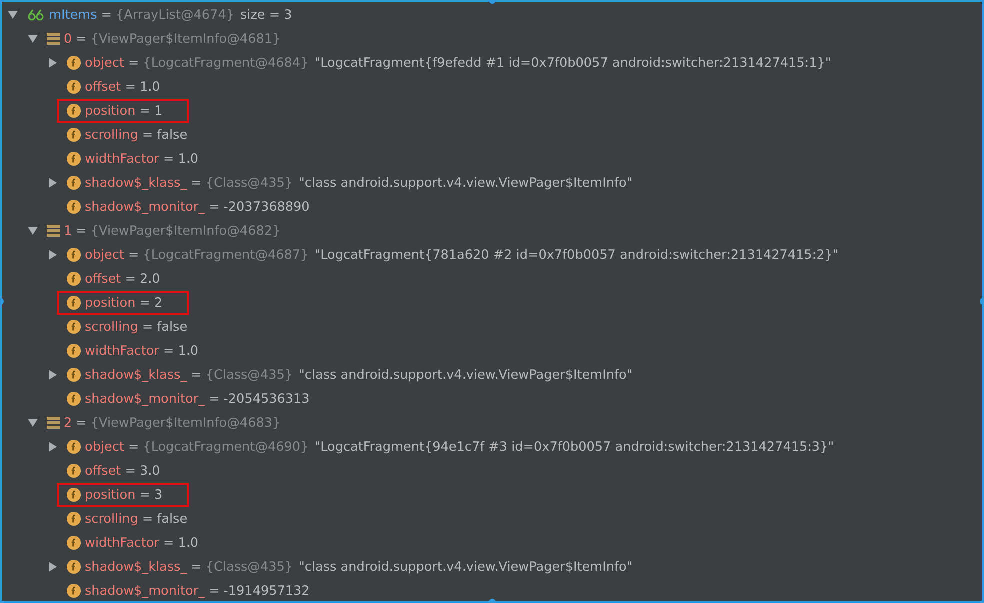 This screenshot has width=984, height=603. I want to click on object-reference: {ViewPager$ItemInfo@4682}, so click(185, 231).